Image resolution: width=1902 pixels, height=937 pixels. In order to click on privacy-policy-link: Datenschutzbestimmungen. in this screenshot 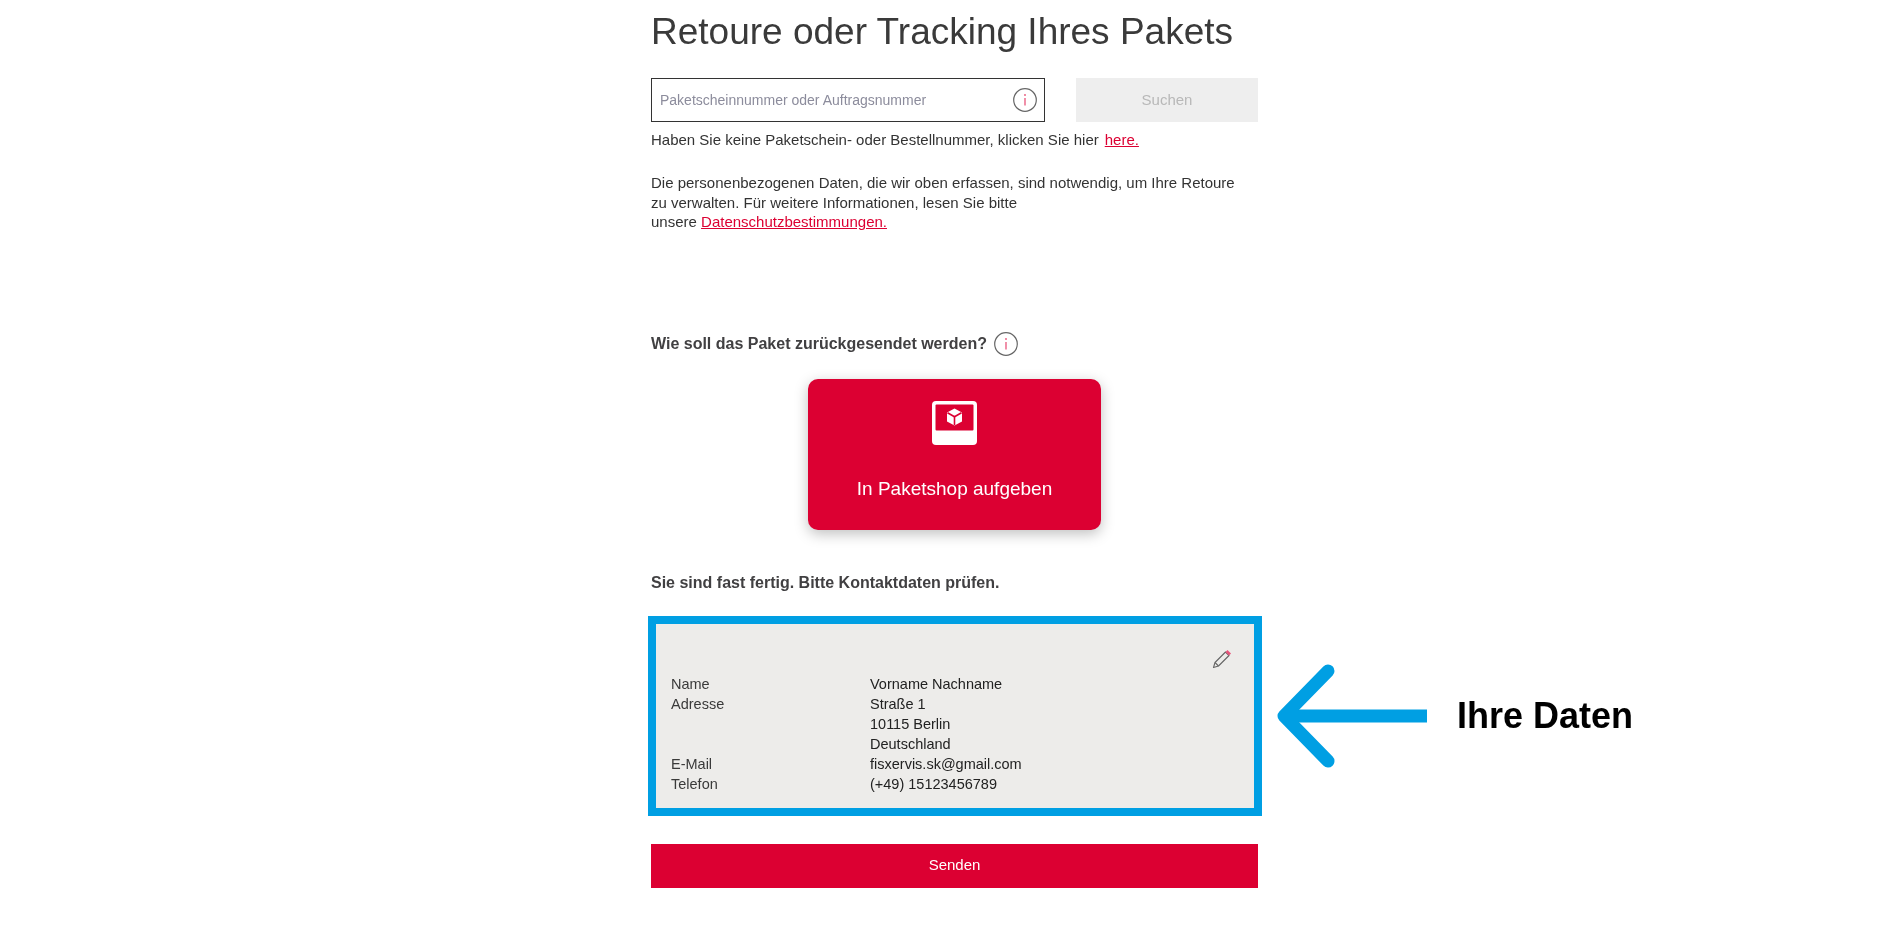, I will do `click(794, 221)`.